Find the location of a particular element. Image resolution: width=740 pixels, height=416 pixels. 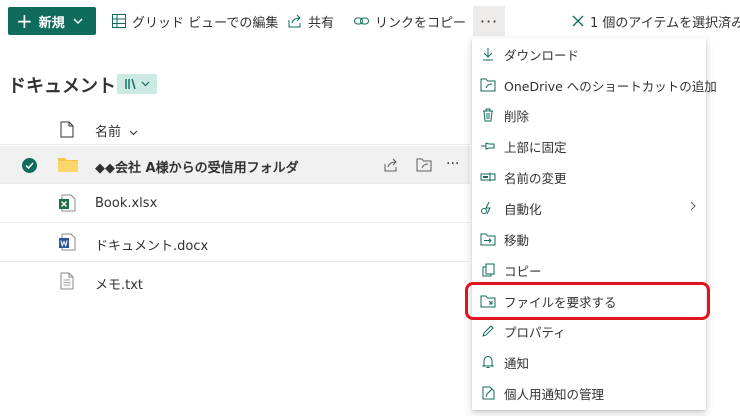

word-icon is located at coordinates (67, 242).